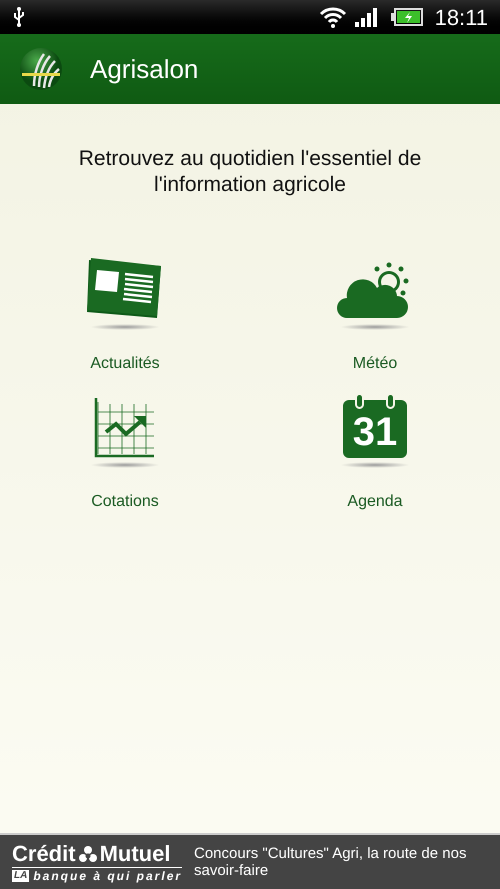  I want to click on menu-item: Cotations, so click(125, 455).